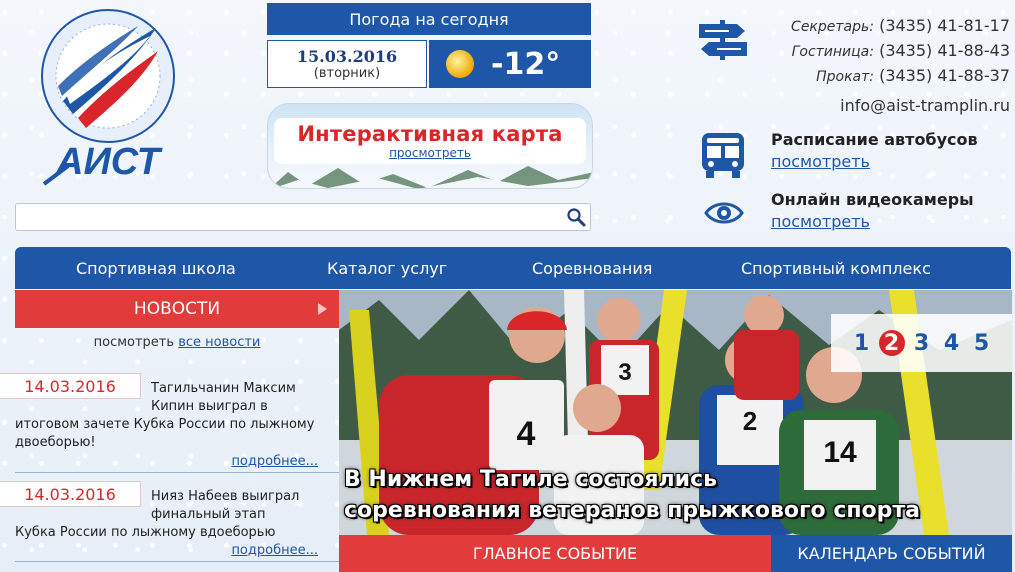  Describe the element at coordinates (874, 139) in the screenshot. I see `bus-schedule-title: Расписание автобусов` at that location.